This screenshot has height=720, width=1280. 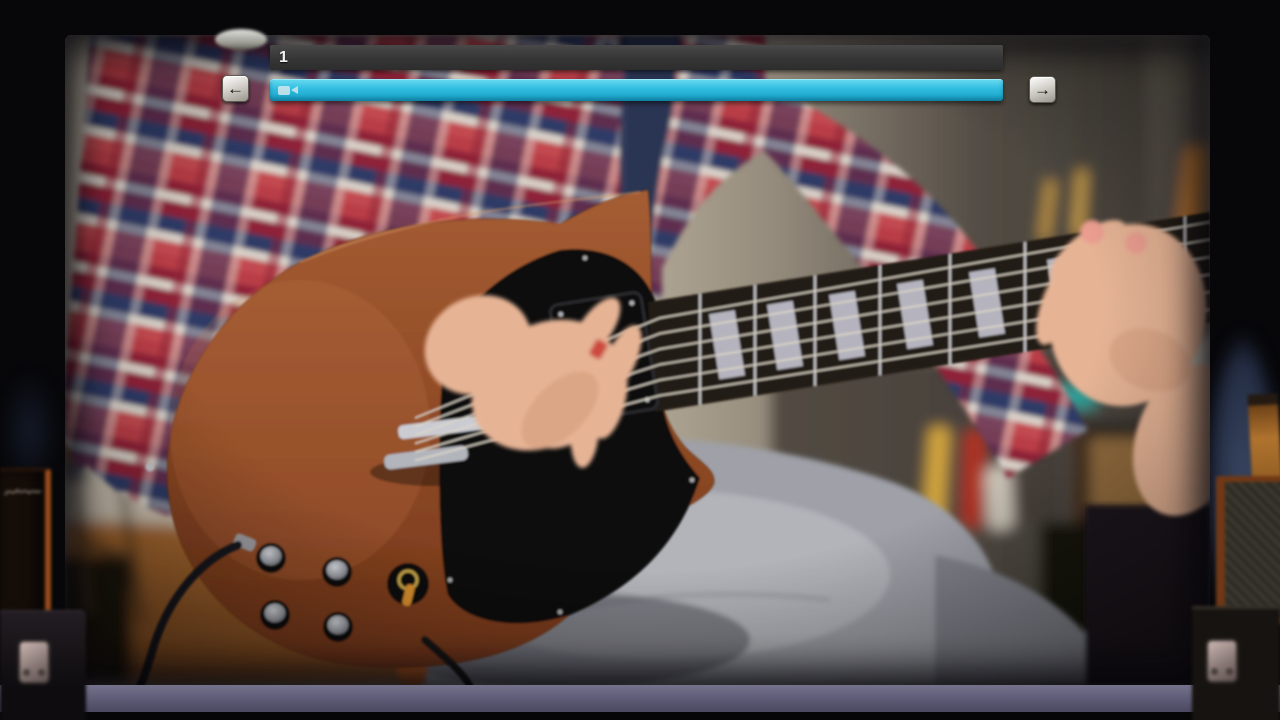 What do you see at coordinates (294, 90) in the screenshot?
I see `camera-lens` at bounding box center [294, 90].